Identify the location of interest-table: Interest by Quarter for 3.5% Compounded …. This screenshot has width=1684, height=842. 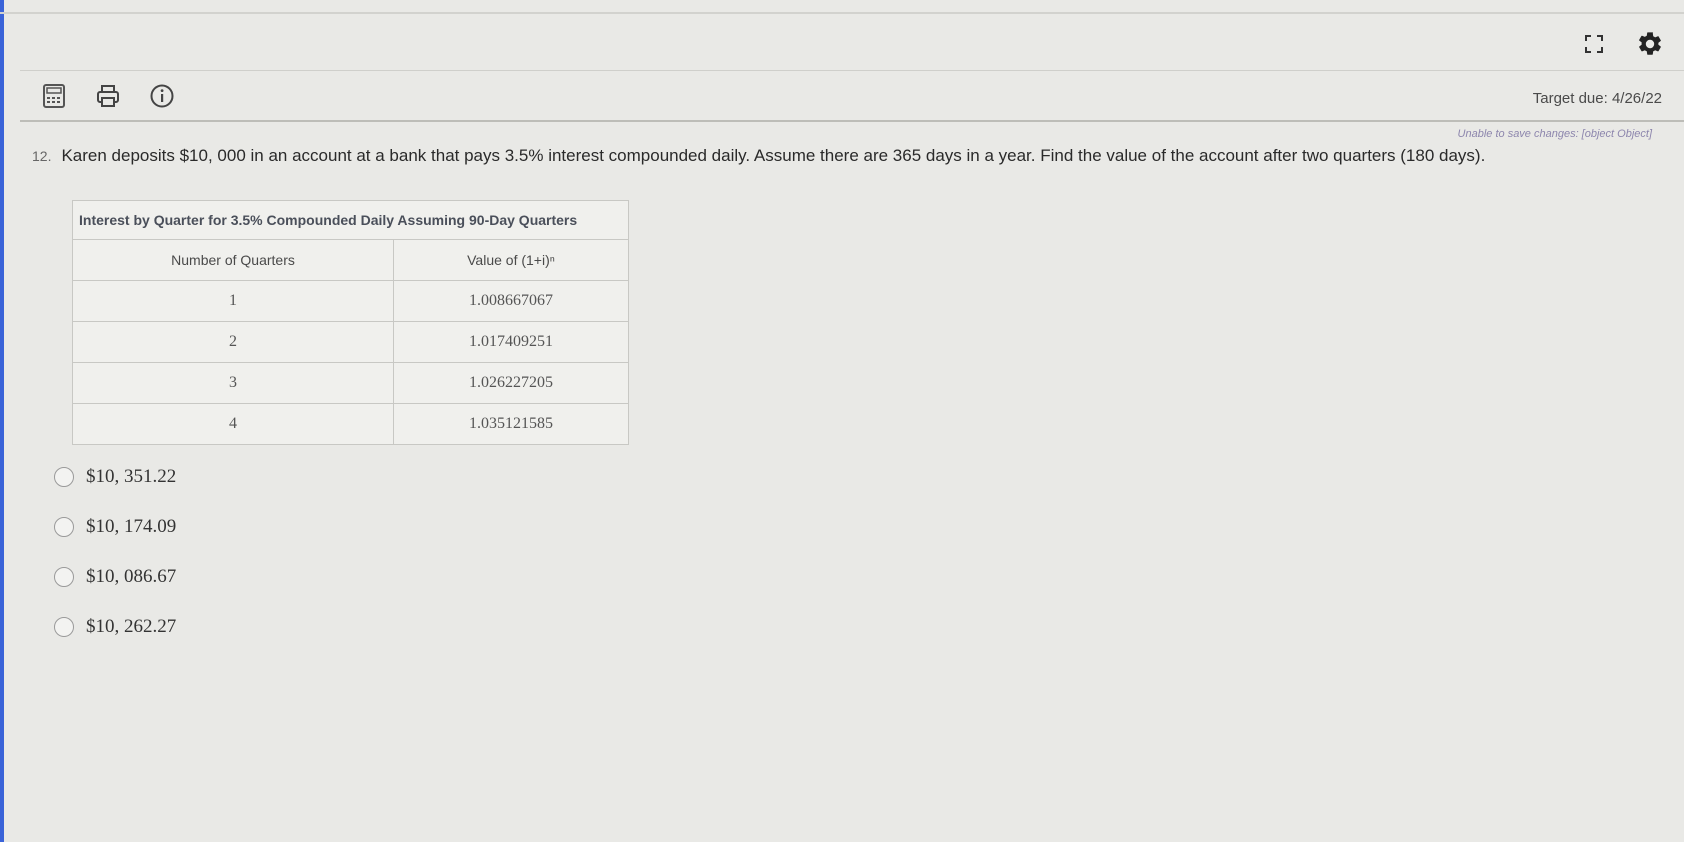
(350, 322).